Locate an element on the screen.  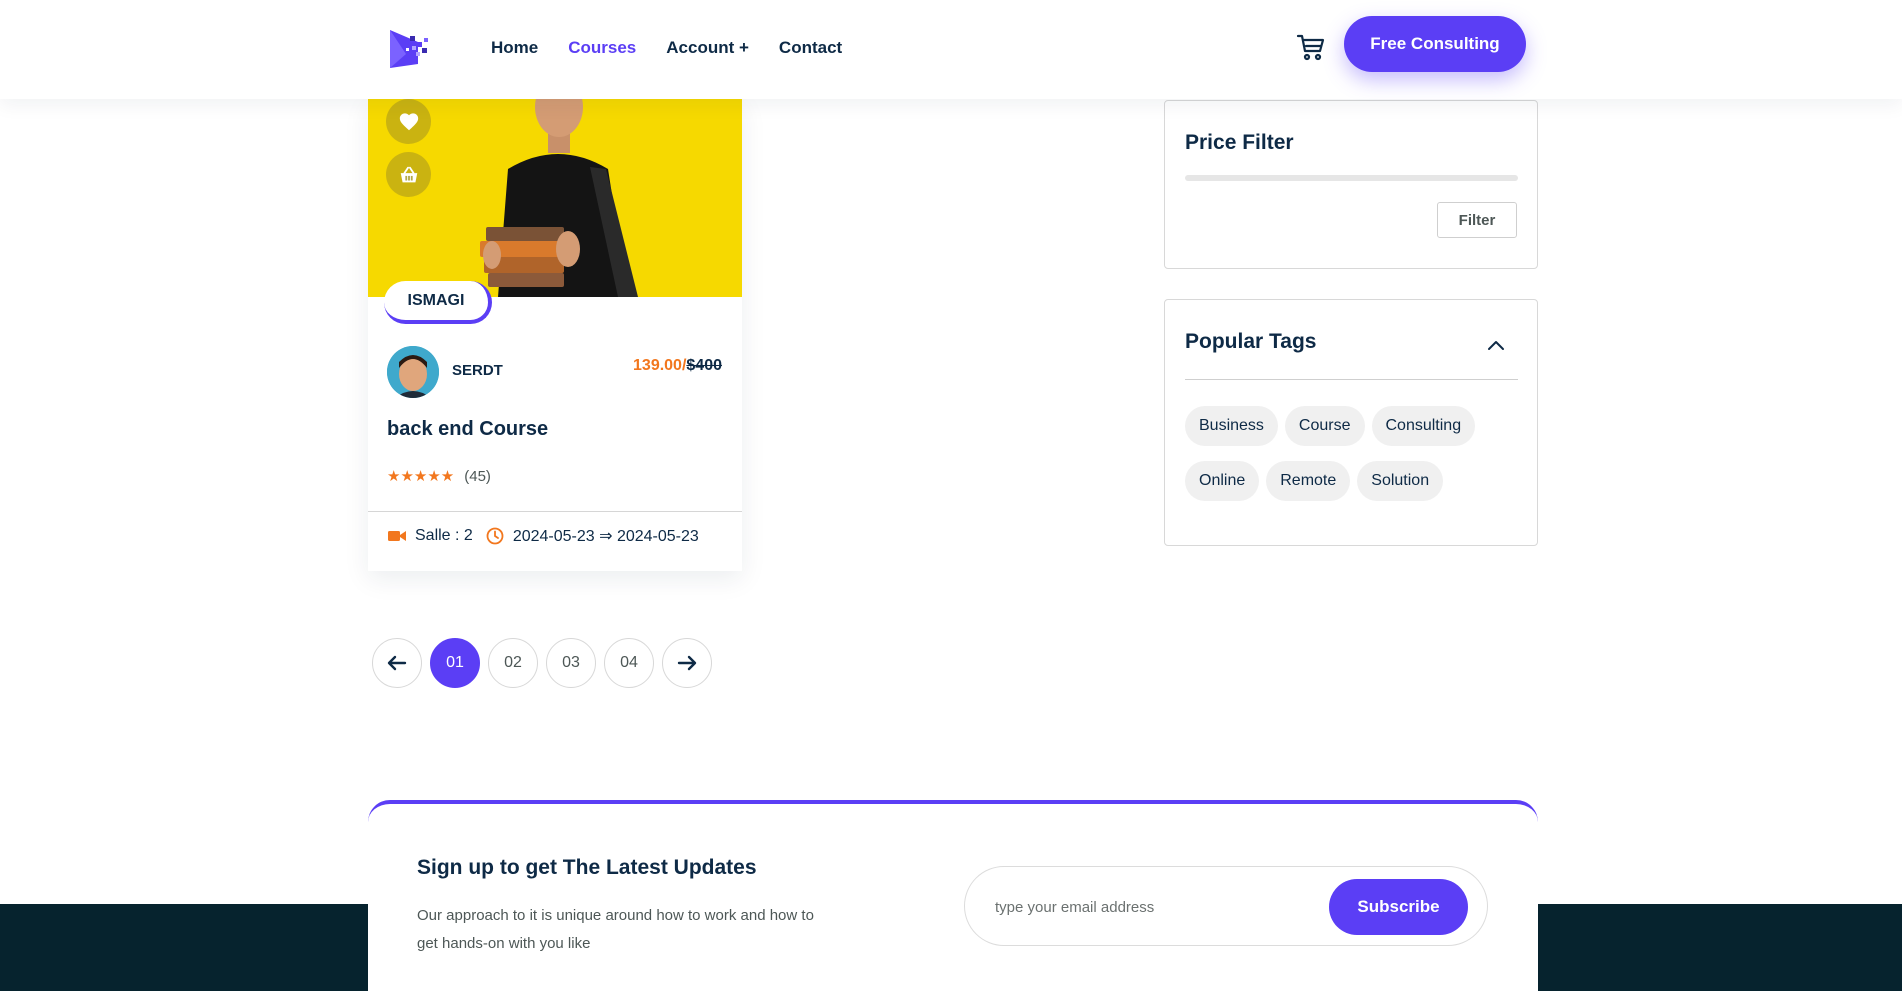
course-dates: 2024-05-23 ⇒ 2024-05-23 is located at coordinates (605, 536).